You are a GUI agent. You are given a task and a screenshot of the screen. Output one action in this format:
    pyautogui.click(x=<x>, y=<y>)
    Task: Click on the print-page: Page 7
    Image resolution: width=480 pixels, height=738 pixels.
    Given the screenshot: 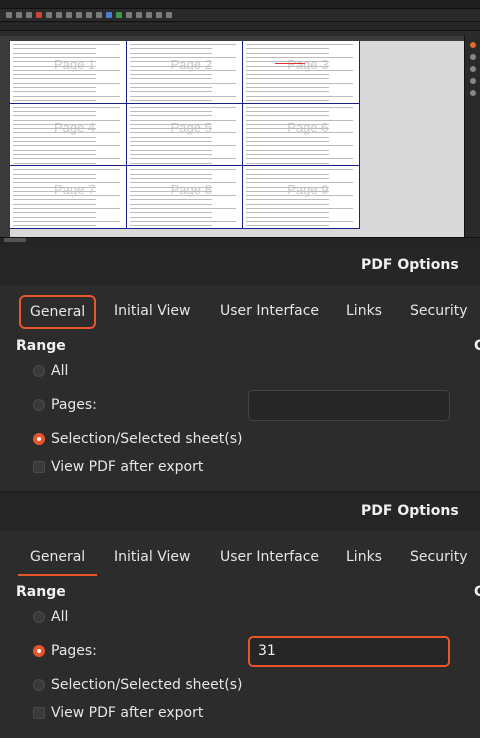 What is the action you would take?
    pyautogui.click(x=68, y=197)
    